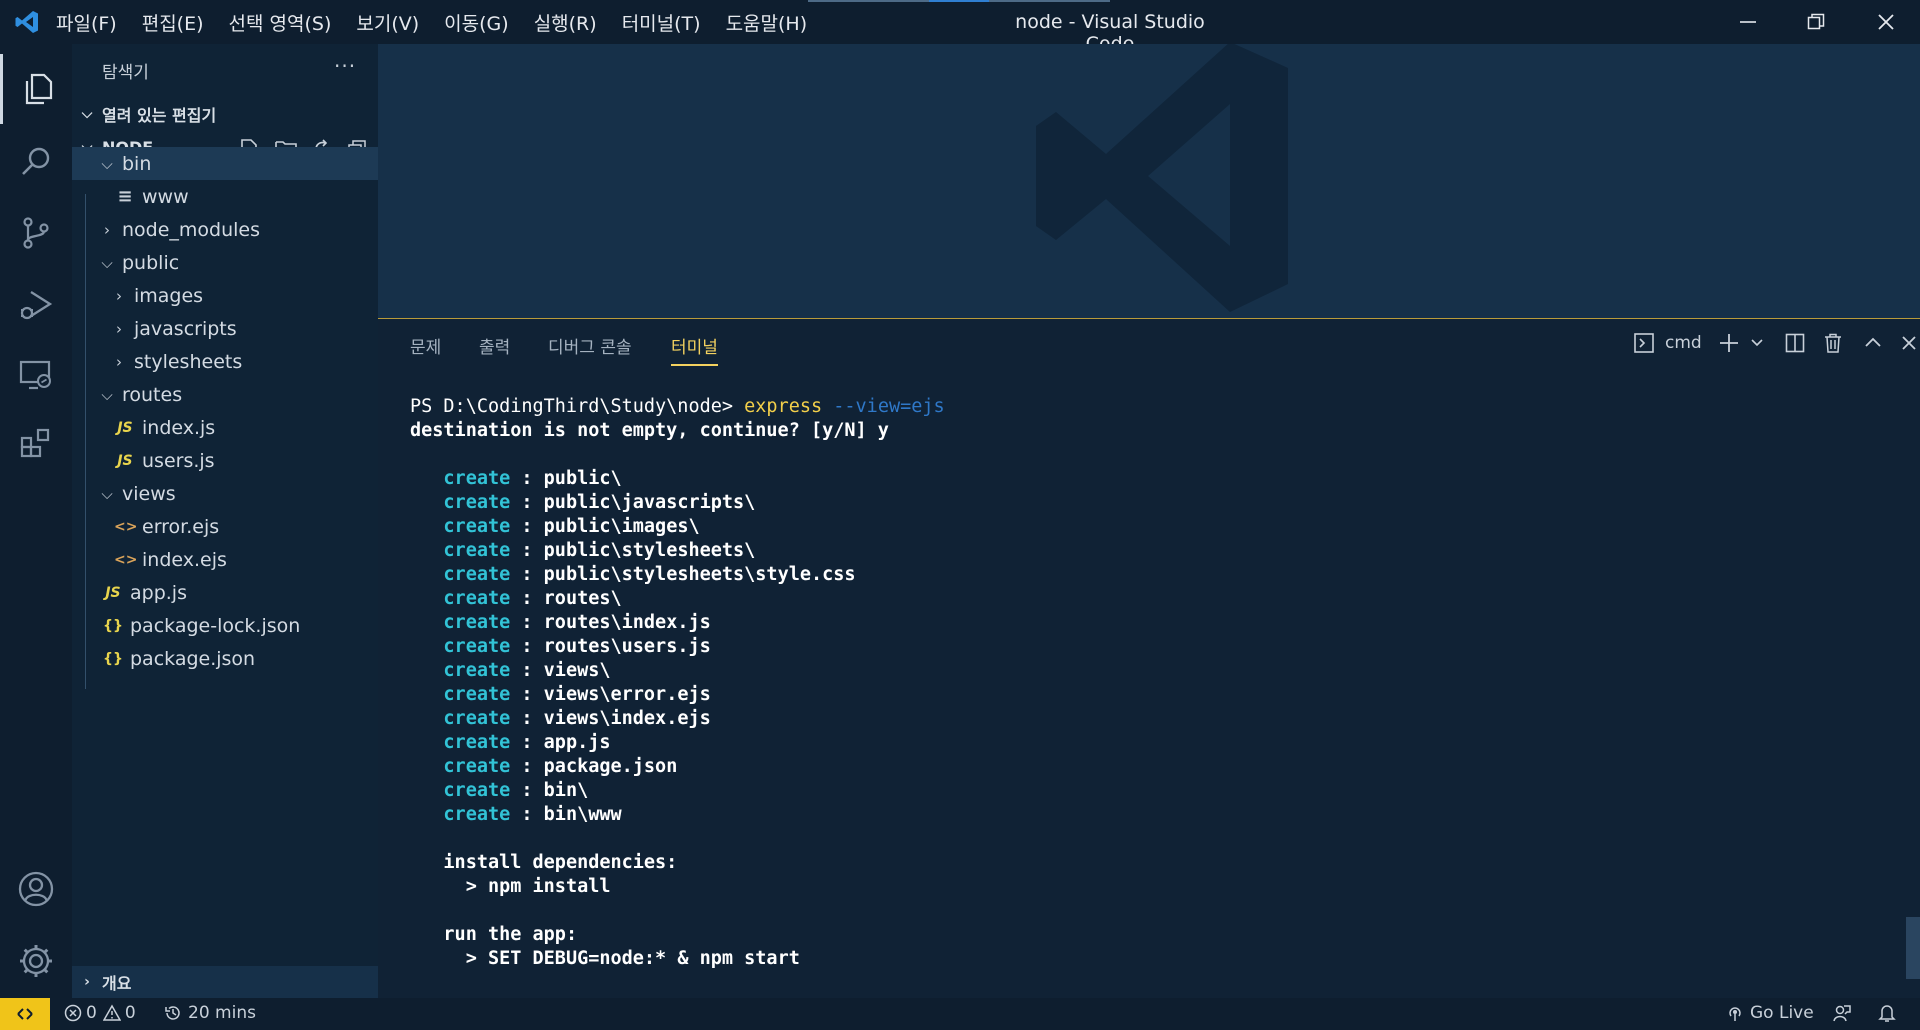 Image resolution: width=1920 pixels, height=1030 pixels. Describe the element at coordinates (425, 345) in the screenshot. I see `tab-problems: 문제` at that location.